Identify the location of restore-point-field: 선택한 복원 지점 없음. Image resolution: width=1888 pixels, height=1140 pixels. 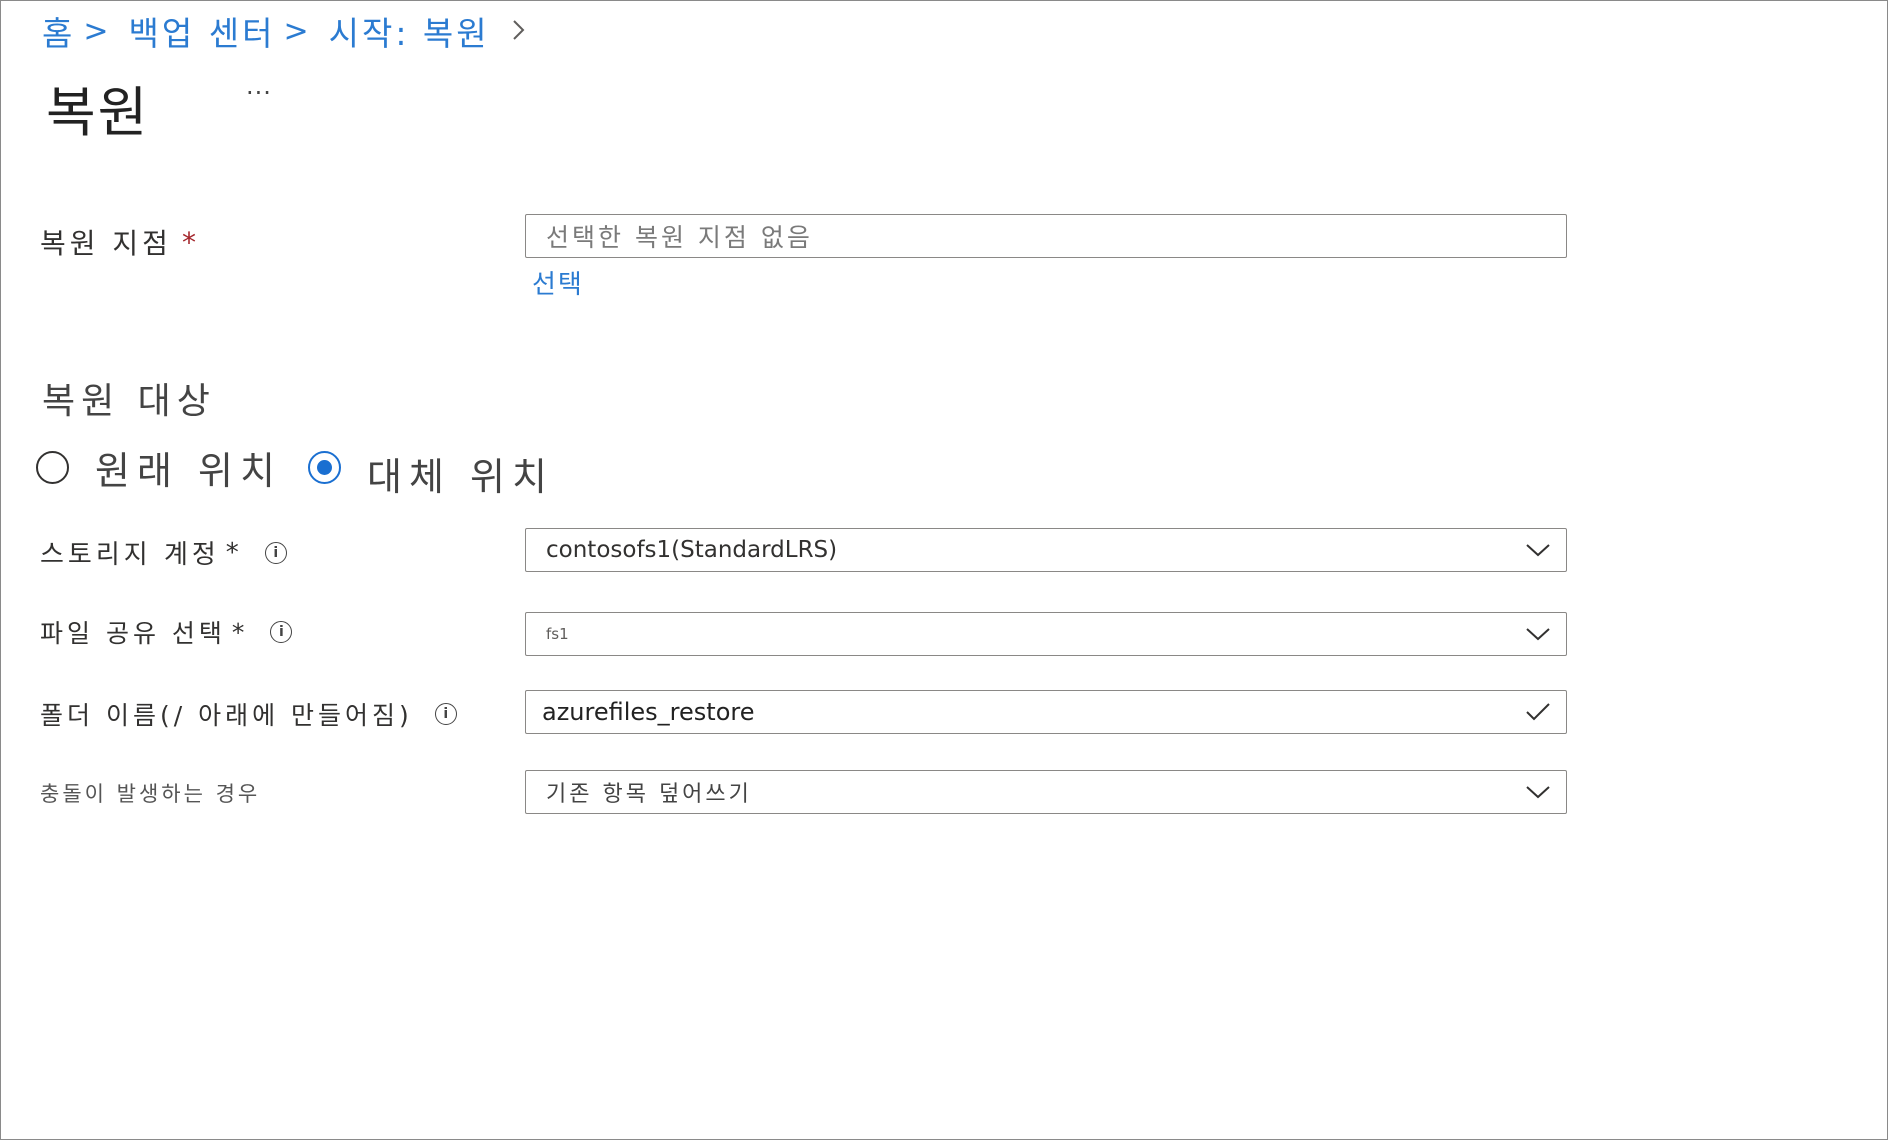
(1046, 236).